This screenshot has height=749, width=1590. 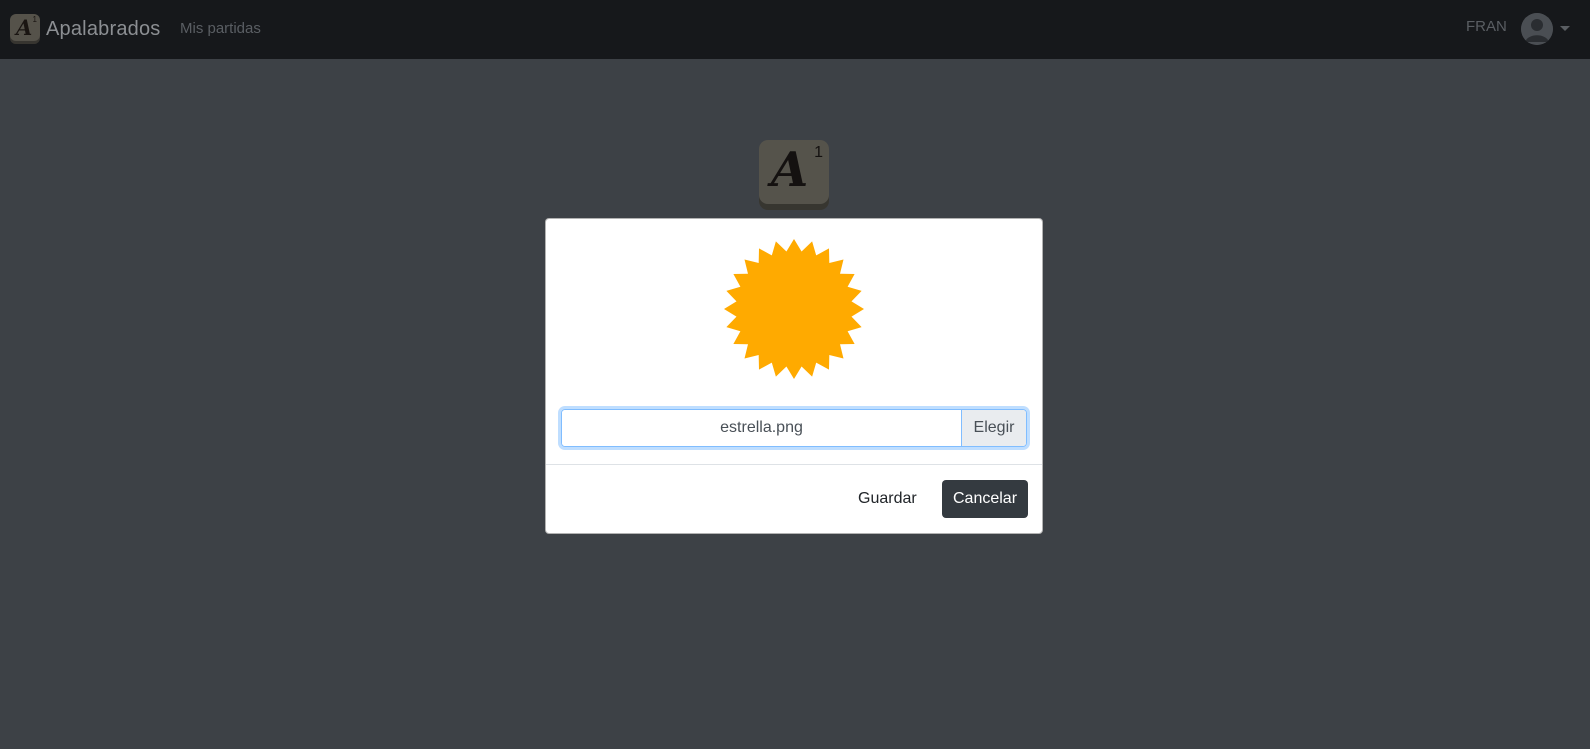 What do you see at coordinates (1537, 29) in the screenshot?
I see `user-avatar-icon` at bounding box center [1537, 29].